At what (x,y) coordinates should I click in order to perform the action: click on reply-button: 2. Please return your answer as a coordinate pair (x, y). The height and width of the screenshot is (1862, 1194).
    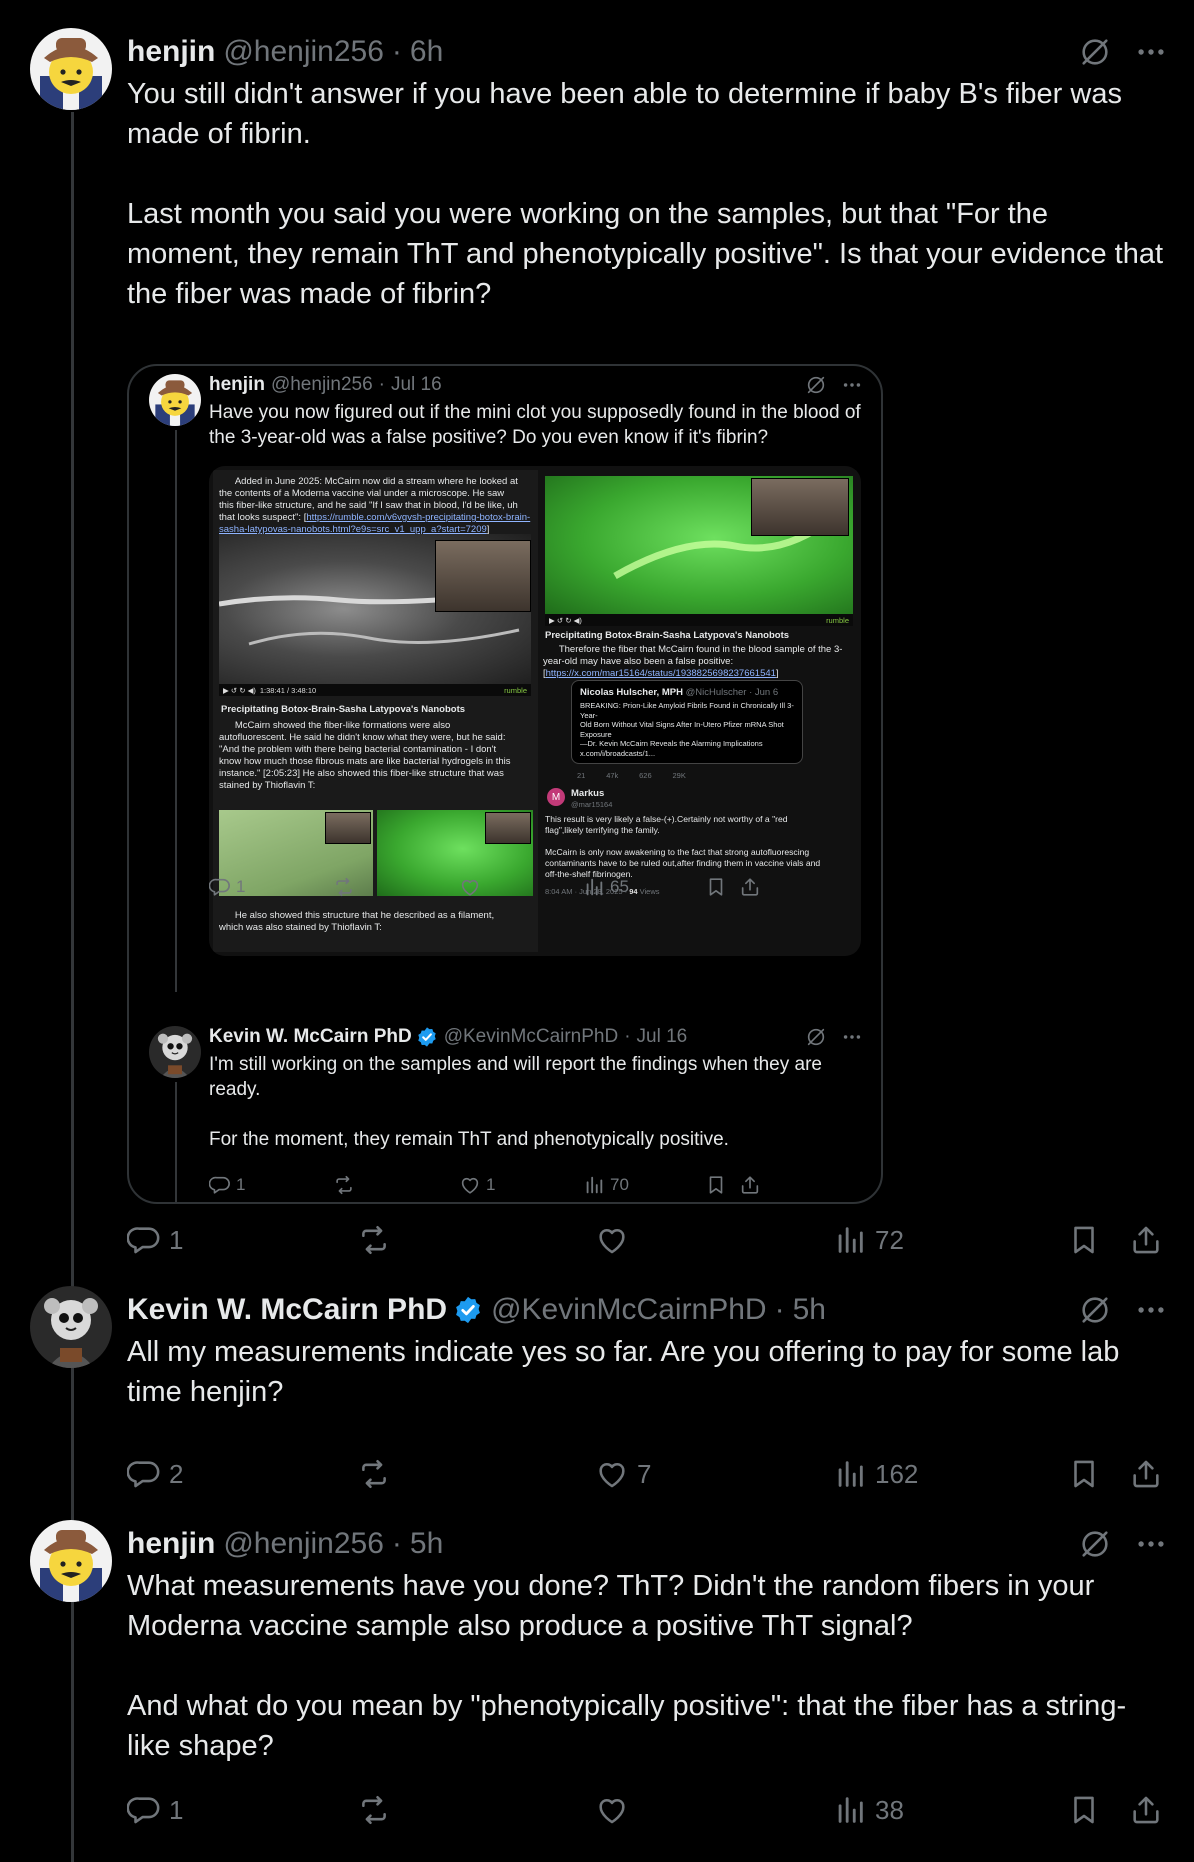
    Looking at the image, I should click on (155, 1474).